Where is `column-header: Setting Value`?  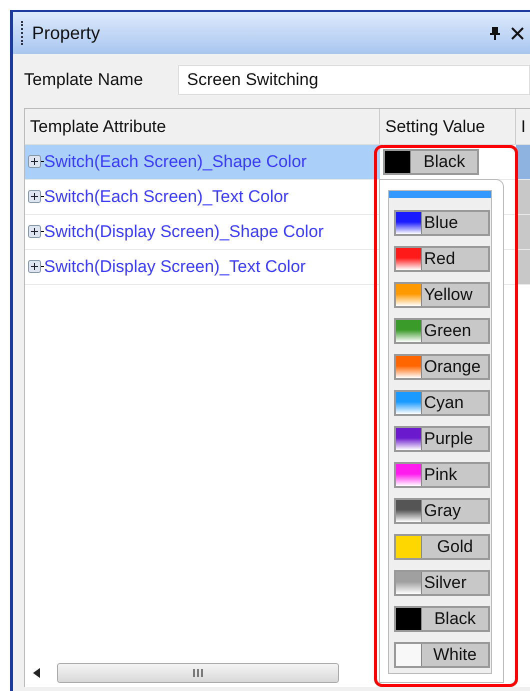 column-header: Setting Value is located at coordinates (448, 126).